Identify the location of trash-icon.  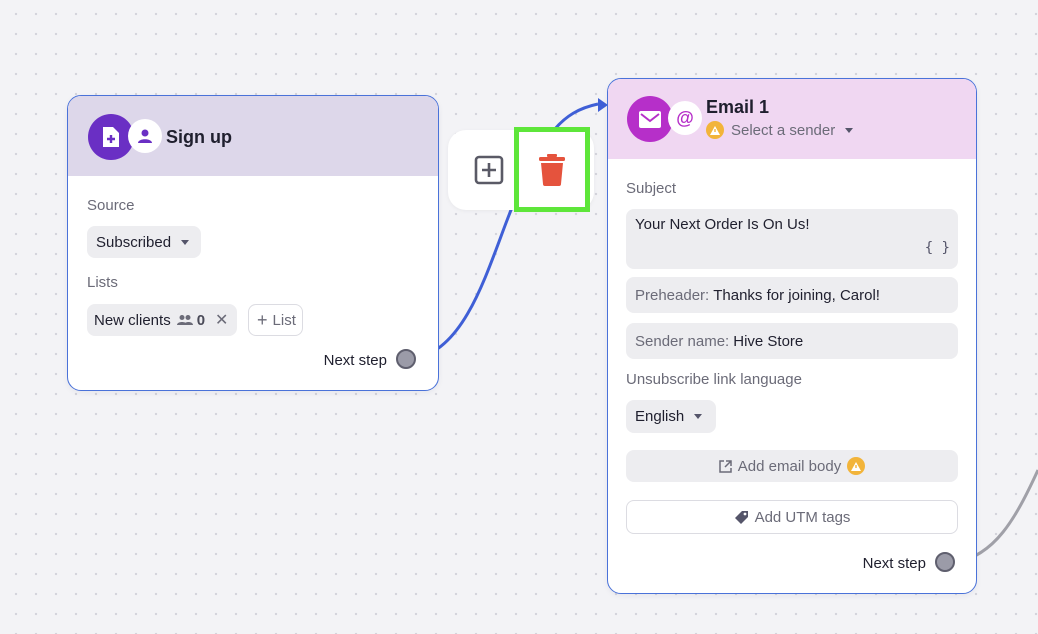
(552, 169).